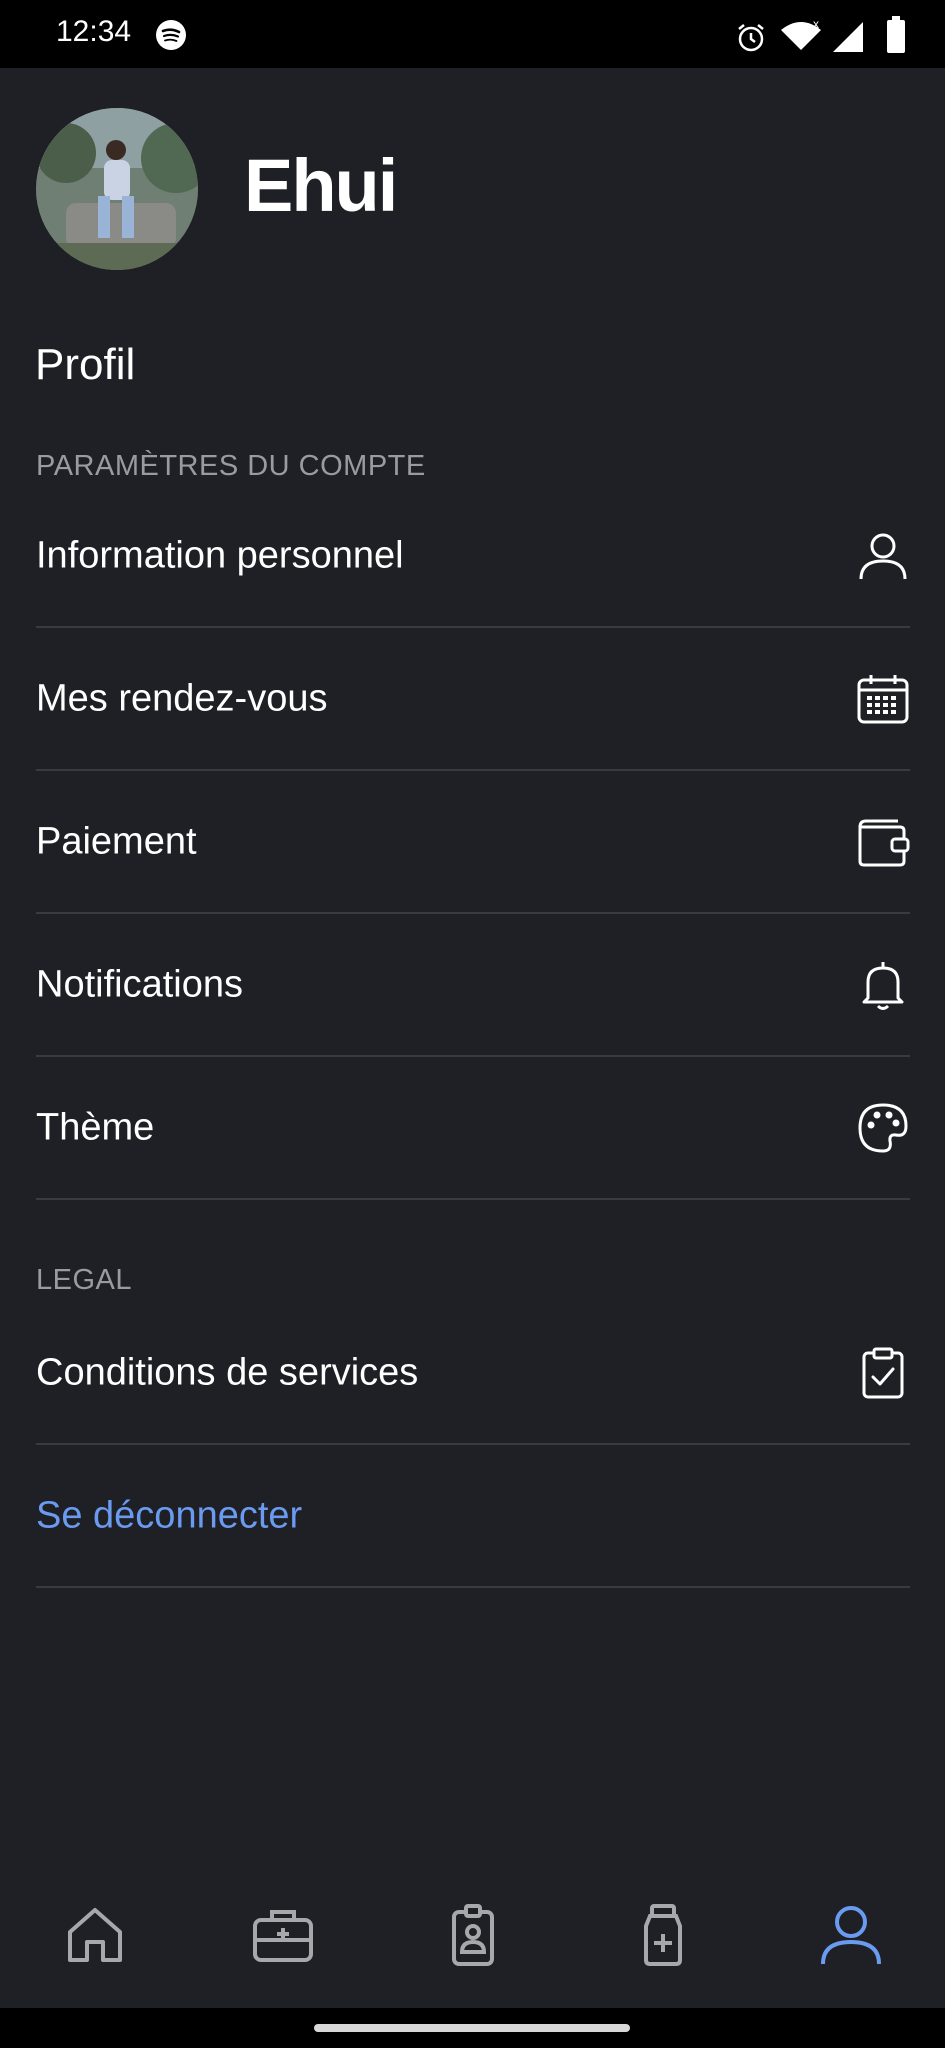  I want to click on menu-item-personal-info: Information personnel, so click(473, 556).